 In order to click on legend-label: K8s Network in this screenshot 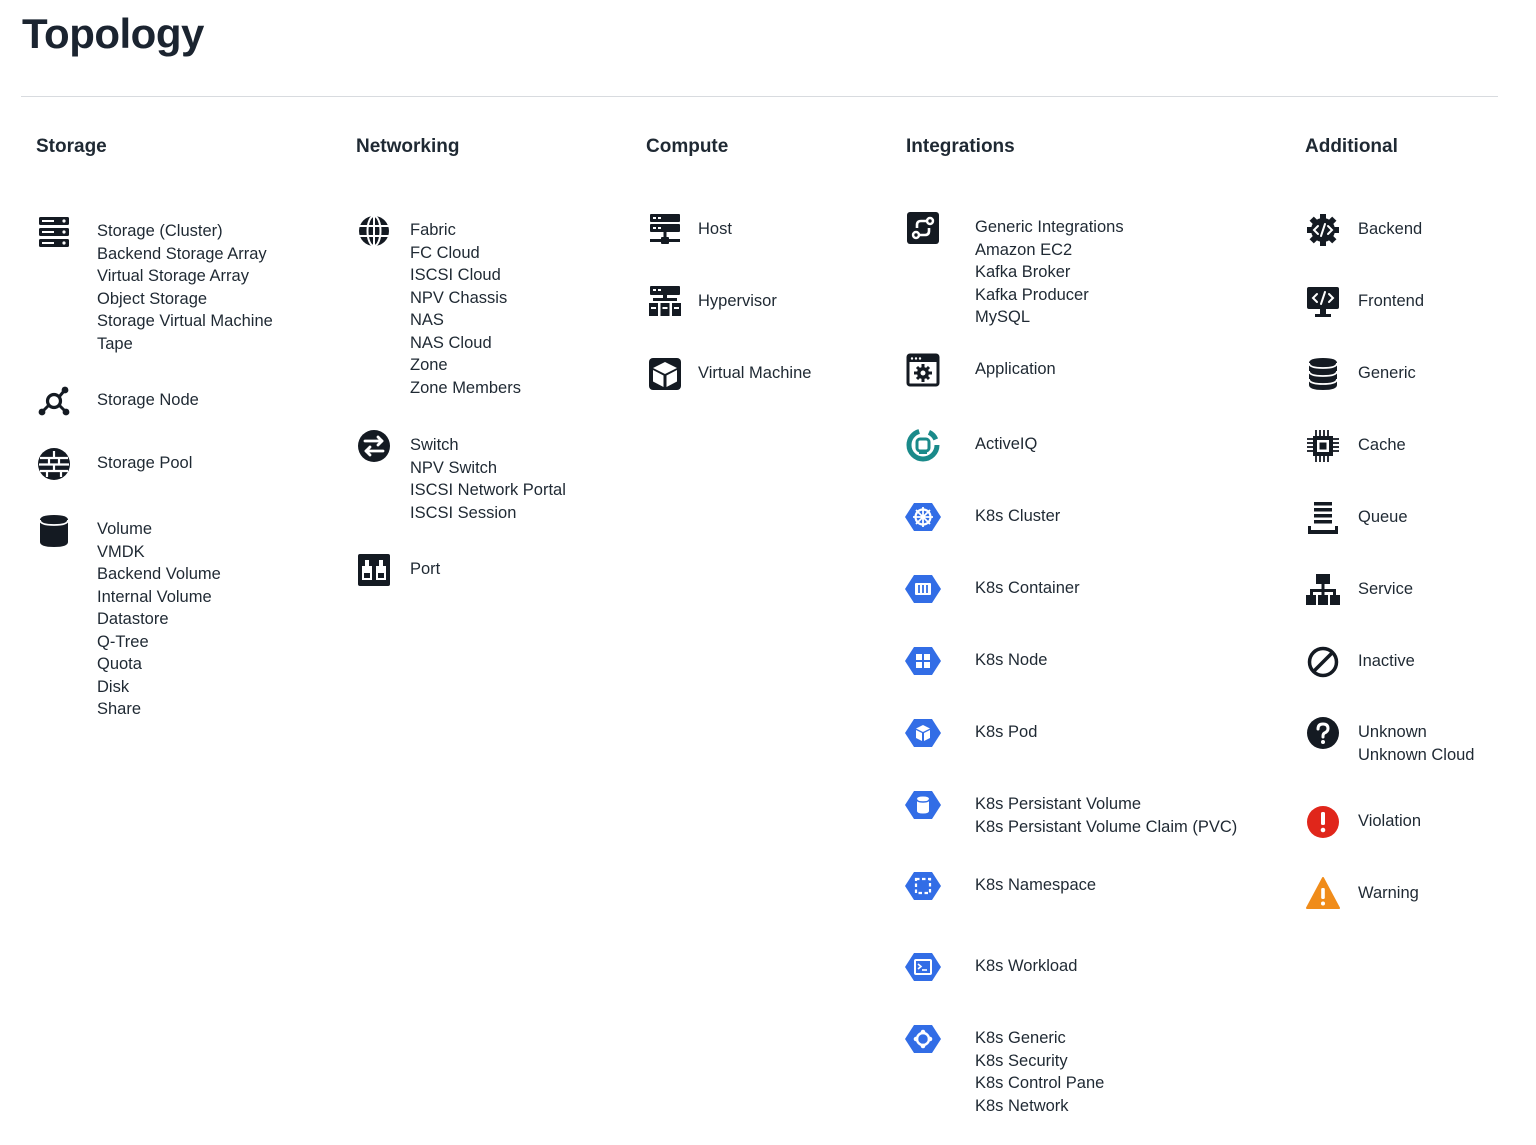, I will do `click(1022, 1105)`.